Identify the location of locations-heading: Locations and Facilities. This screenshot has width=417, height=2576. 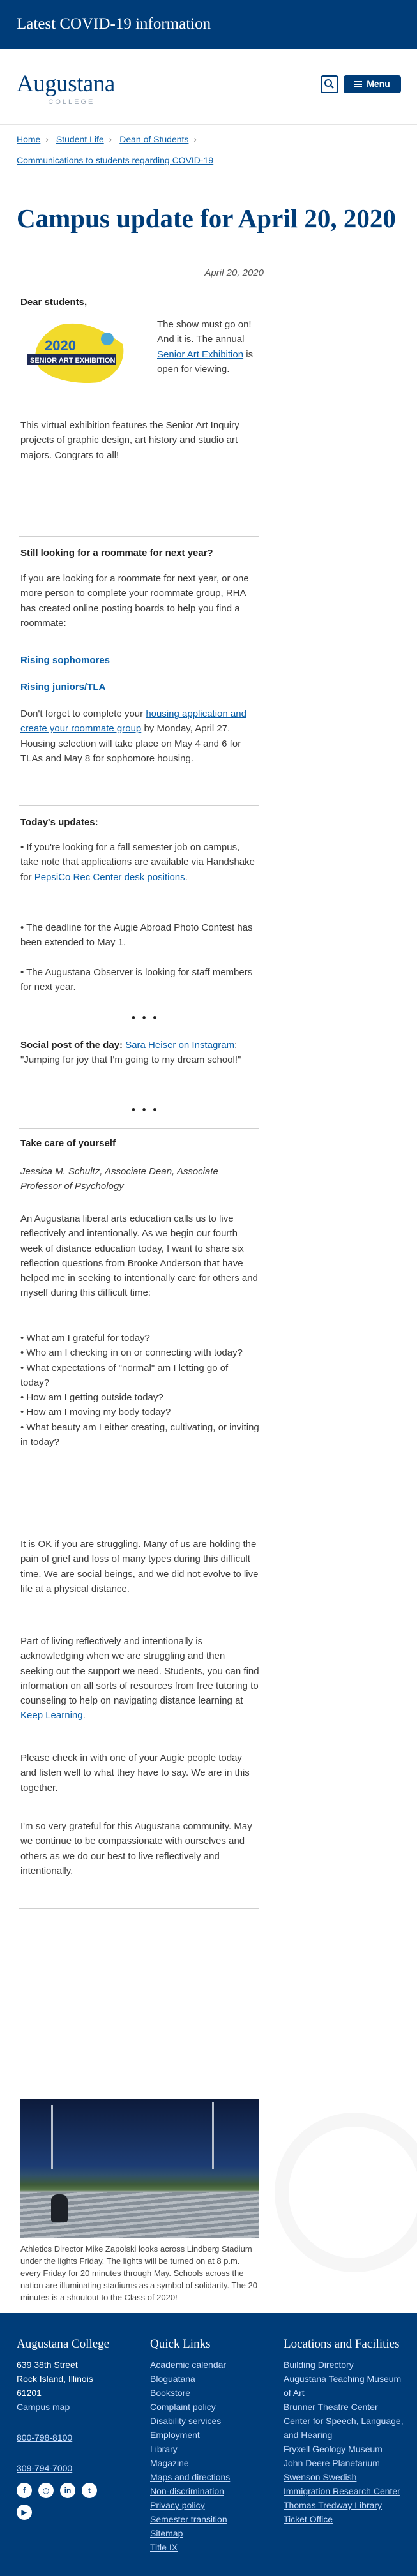
(342, 2344).